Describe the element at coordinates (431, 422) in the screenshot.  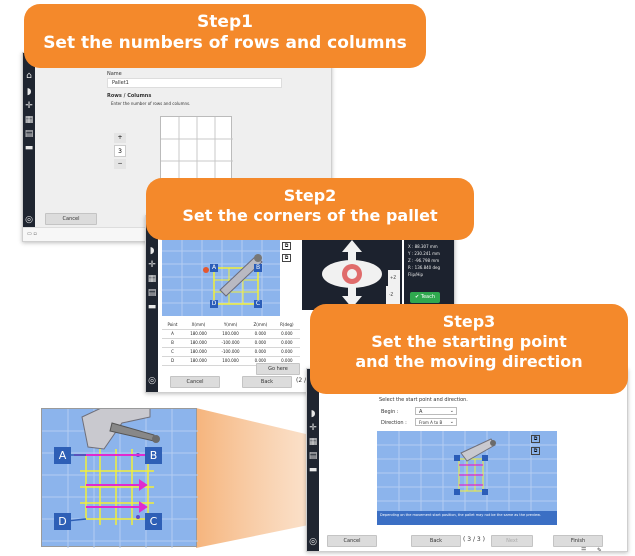
I see `direction-value: From A to B` at that location.